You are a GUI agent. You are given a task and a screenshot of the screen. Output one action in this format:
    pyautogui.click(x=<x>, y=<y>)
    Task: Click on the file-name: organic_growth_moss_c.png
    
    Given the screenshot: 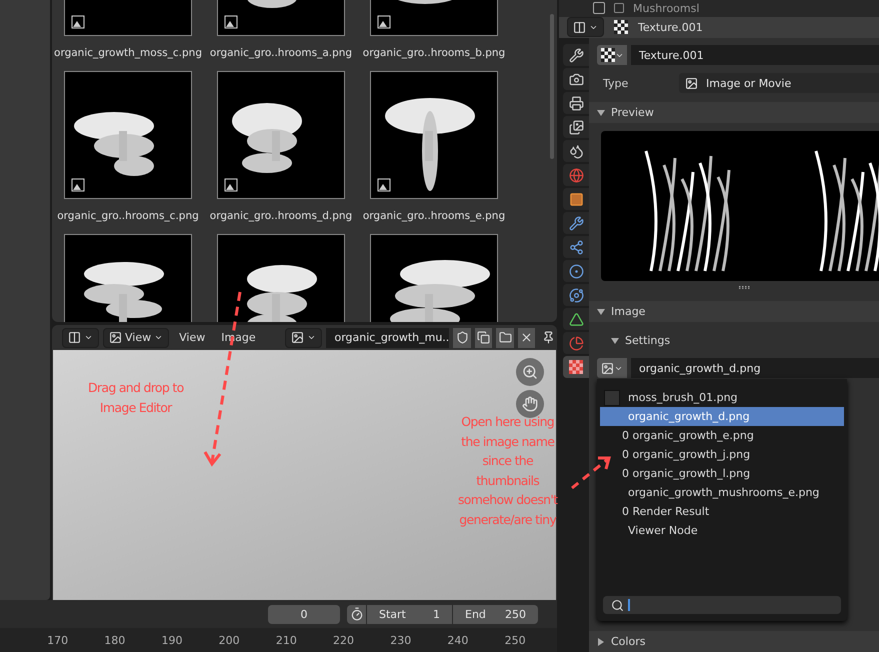 What is the action you would take?
    pyautogui.click(x=128, y=53)
    